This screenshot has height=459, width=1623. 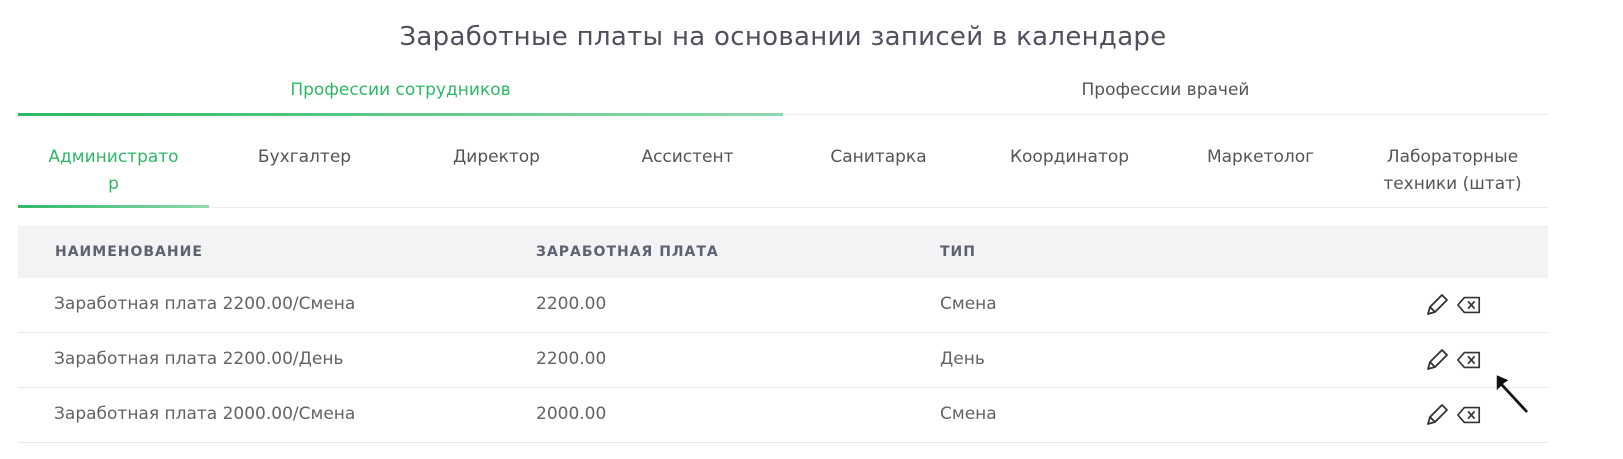 I want to click on tab-label: Администрато р, so click(x=113, y=170).